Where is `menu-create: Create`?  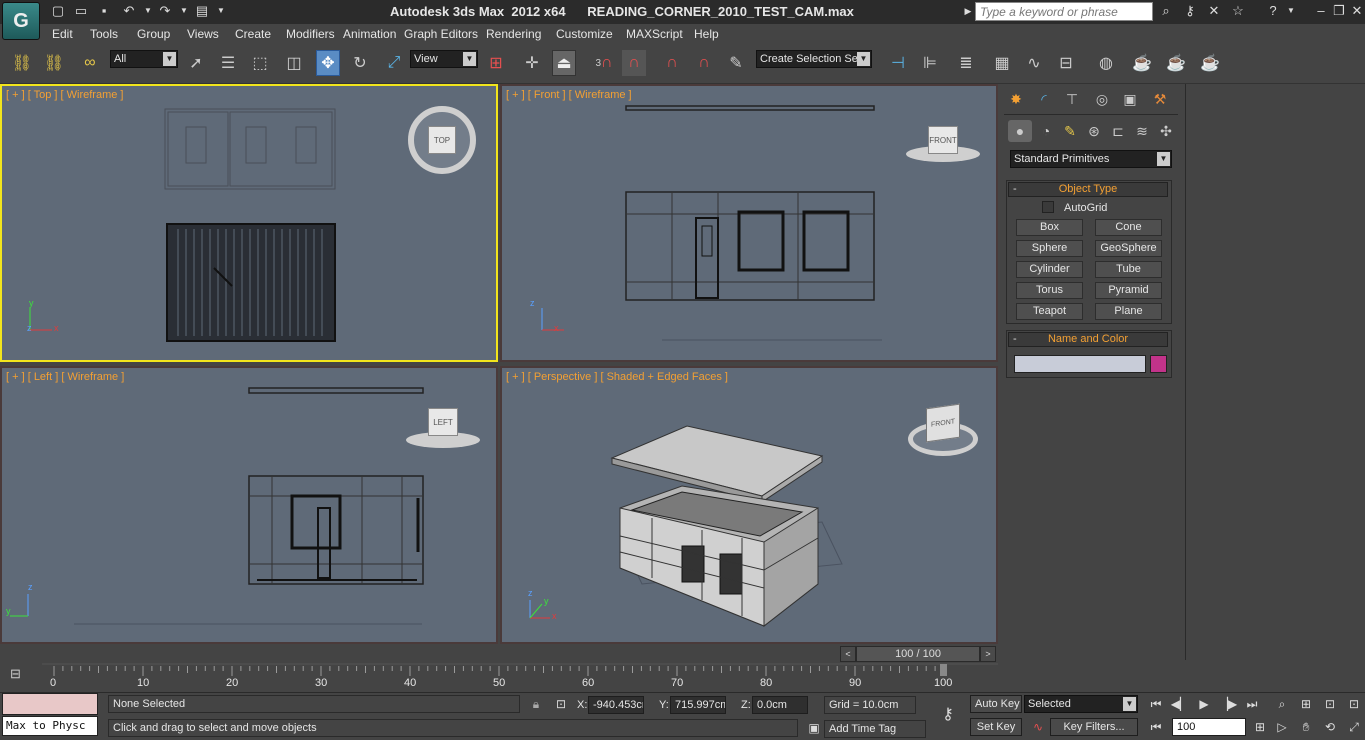 menu-create: Create is located at coordinates (253, 34).